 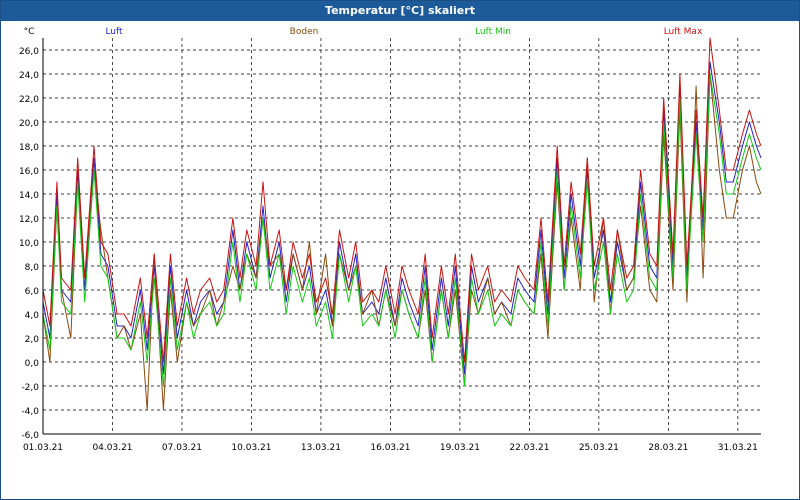 What do you see at coordinates (683, 32) in the screenshot?
I see `legend-entry: Luft Max` at bounding box center [683, 32].